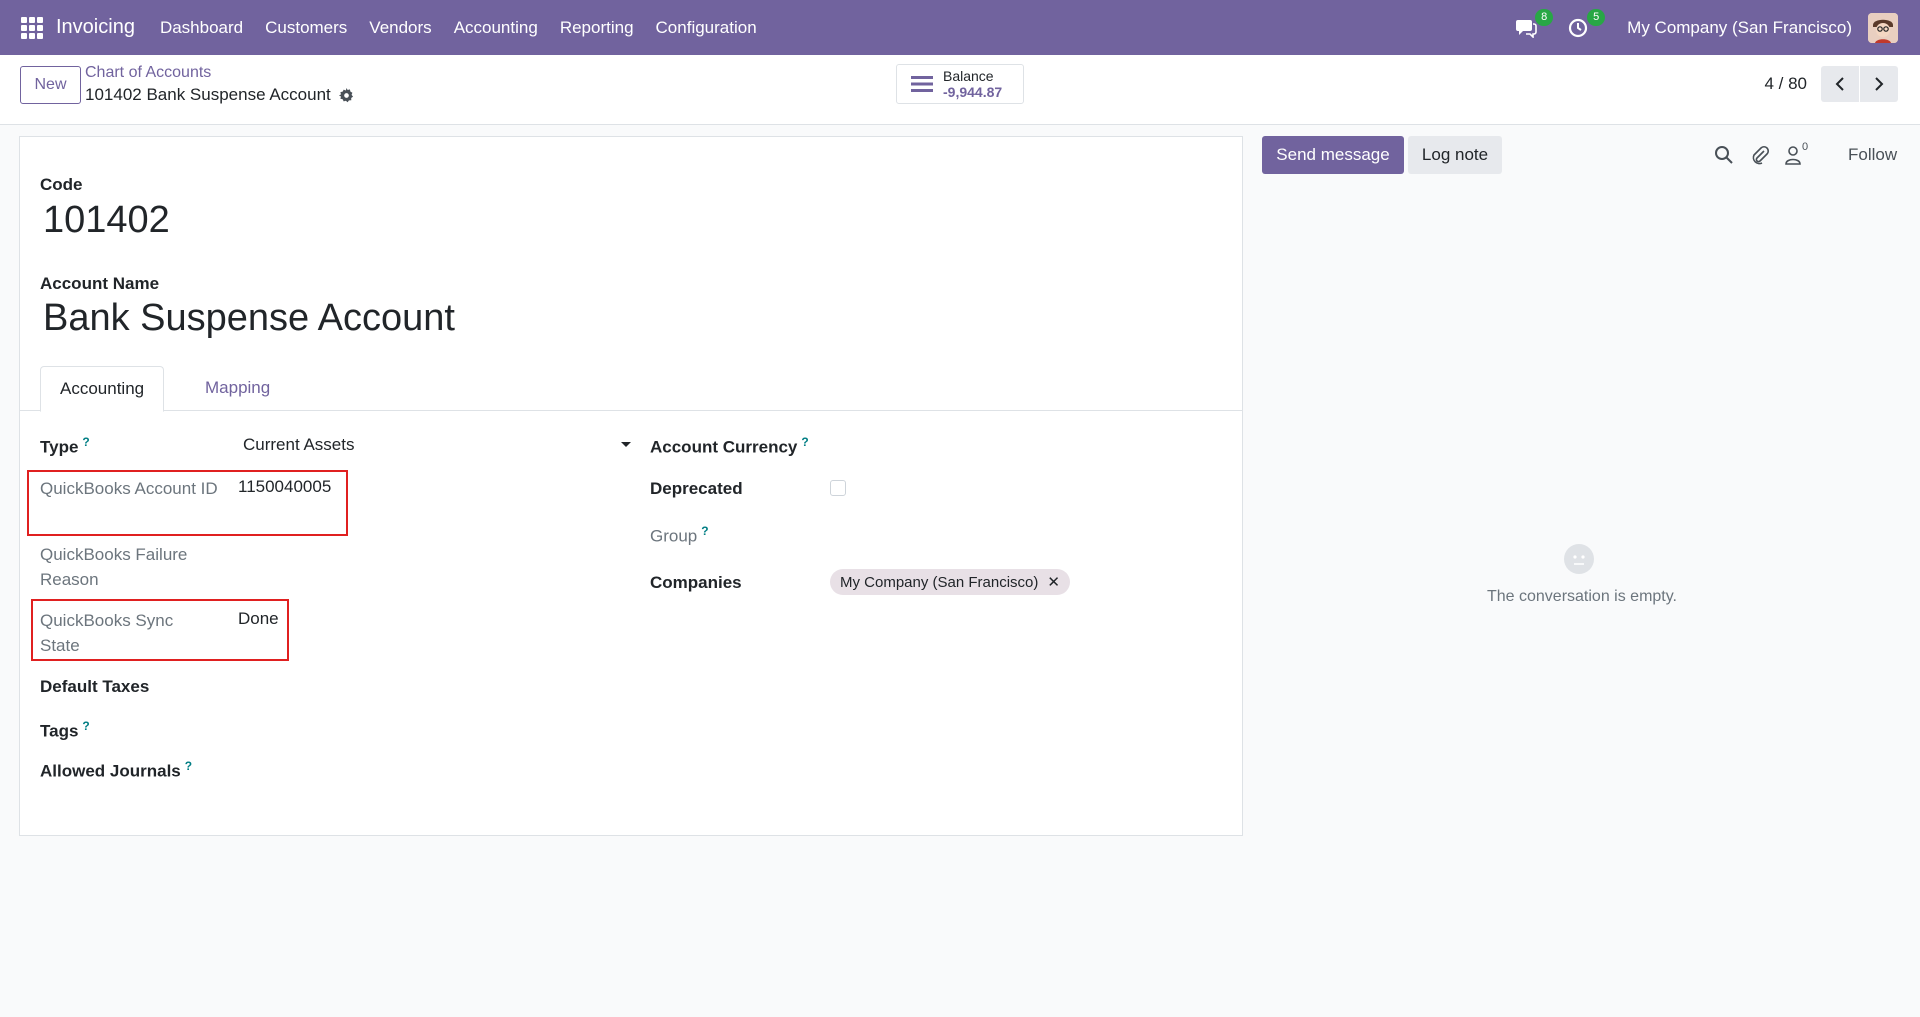  I want to click on type-label: Type?, so click(65, 445).